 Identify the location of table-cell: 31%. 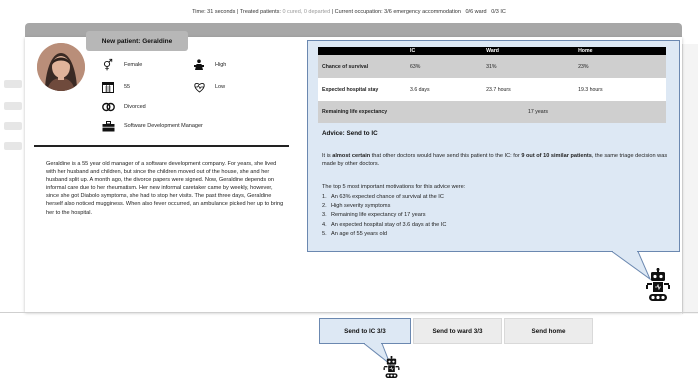
(528, 66).